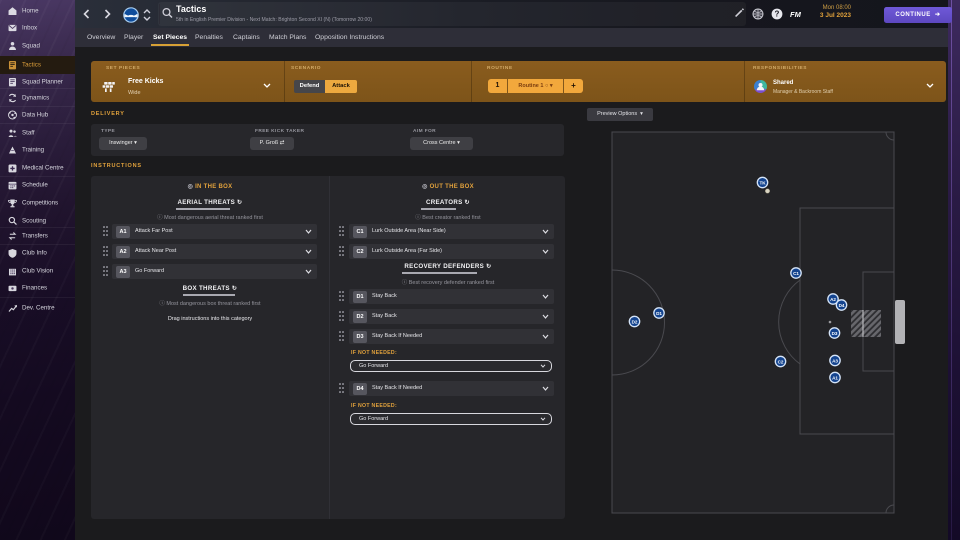  I want to click on svg-text: D3, so click(835, 333).